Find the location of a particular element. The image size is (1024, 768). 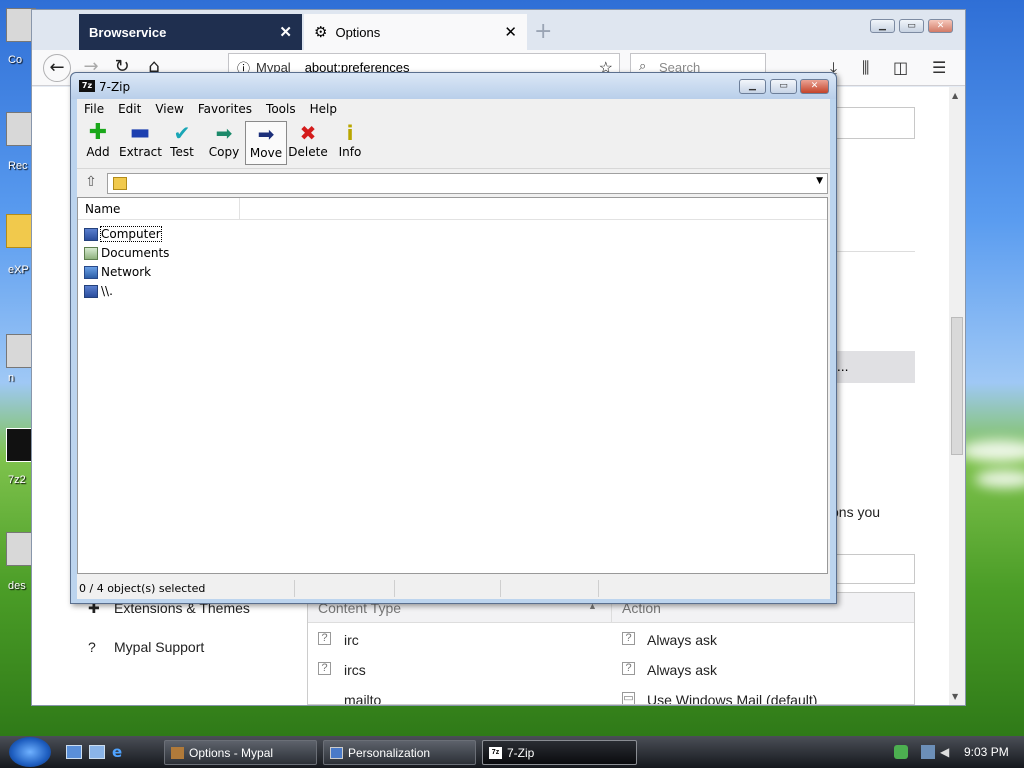

gear-icon: ⚙ is located at coordinates (321, 32).